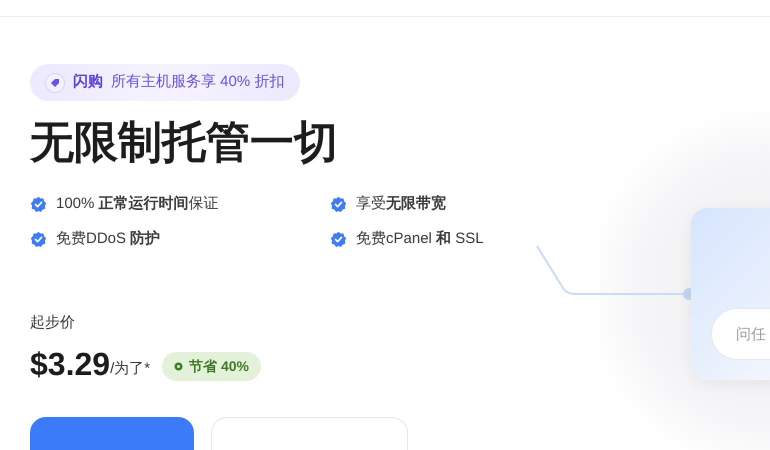 The width and height of the screenshot is (770, 450). What do you see at coordinates (179, 366) in the screenshot?
I see `dot-icon` at bounding box center [179, 366].